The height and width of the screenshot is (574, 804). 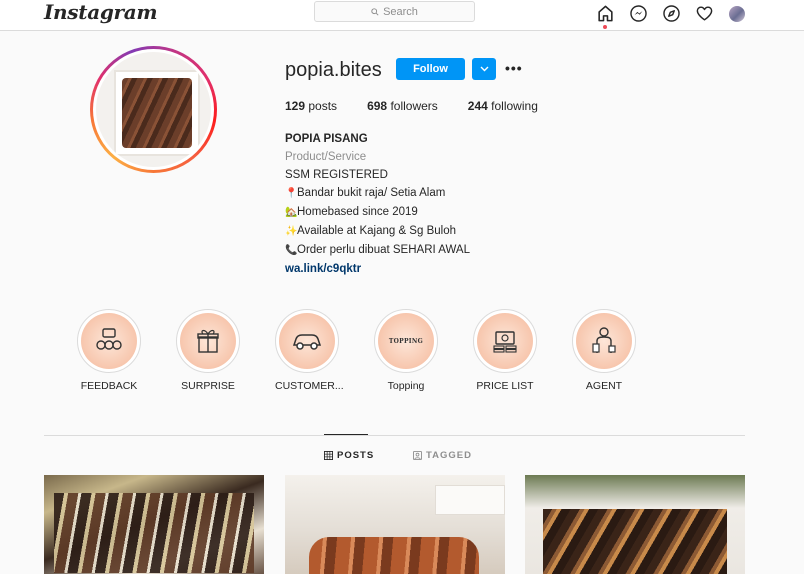 I want to click on highlight-price-list: PRICE LIST, so click(x=505, y=350).